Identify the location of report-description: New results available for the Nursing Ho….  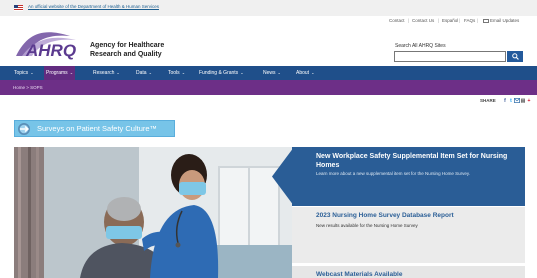
(367, 225).